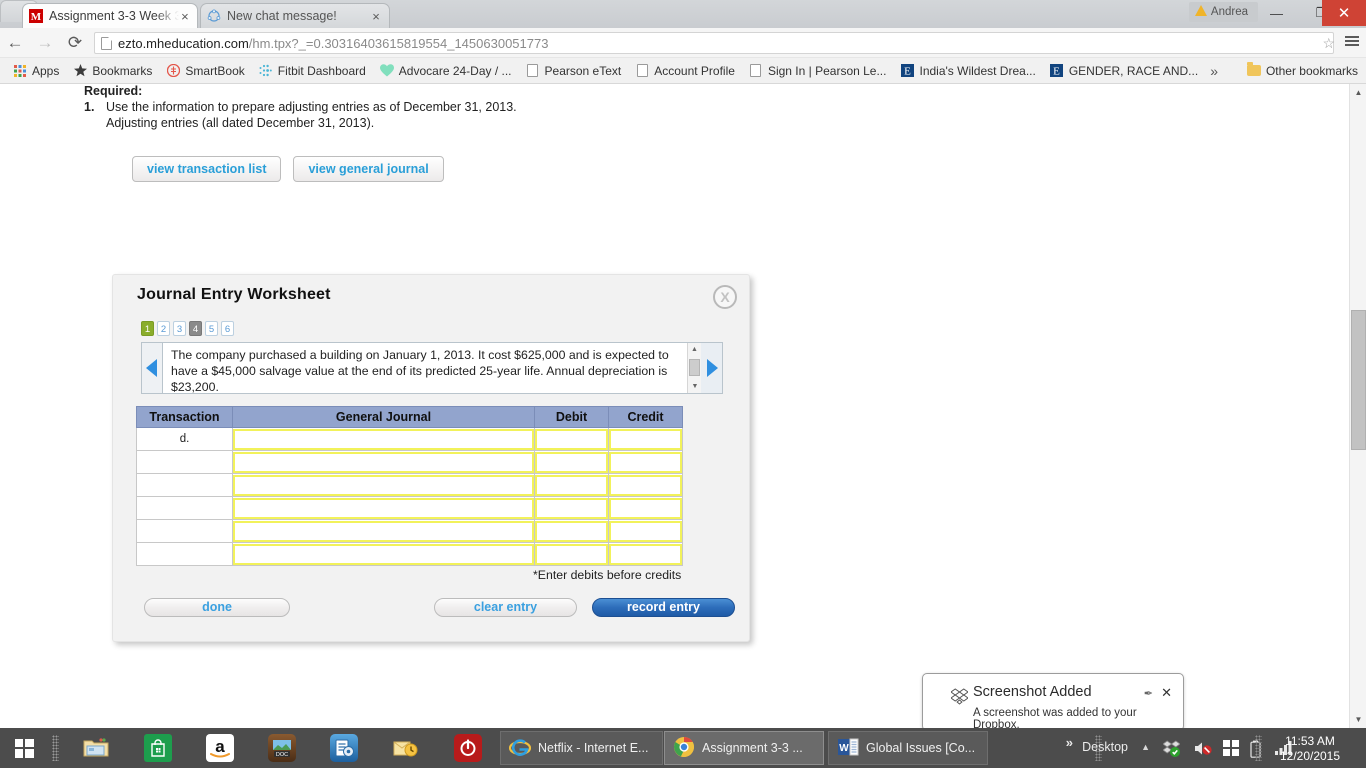  What do you see at coordinates (344, 748) in the screenshot?
I see `settings-app-icon` at bounding box center [344, 748].